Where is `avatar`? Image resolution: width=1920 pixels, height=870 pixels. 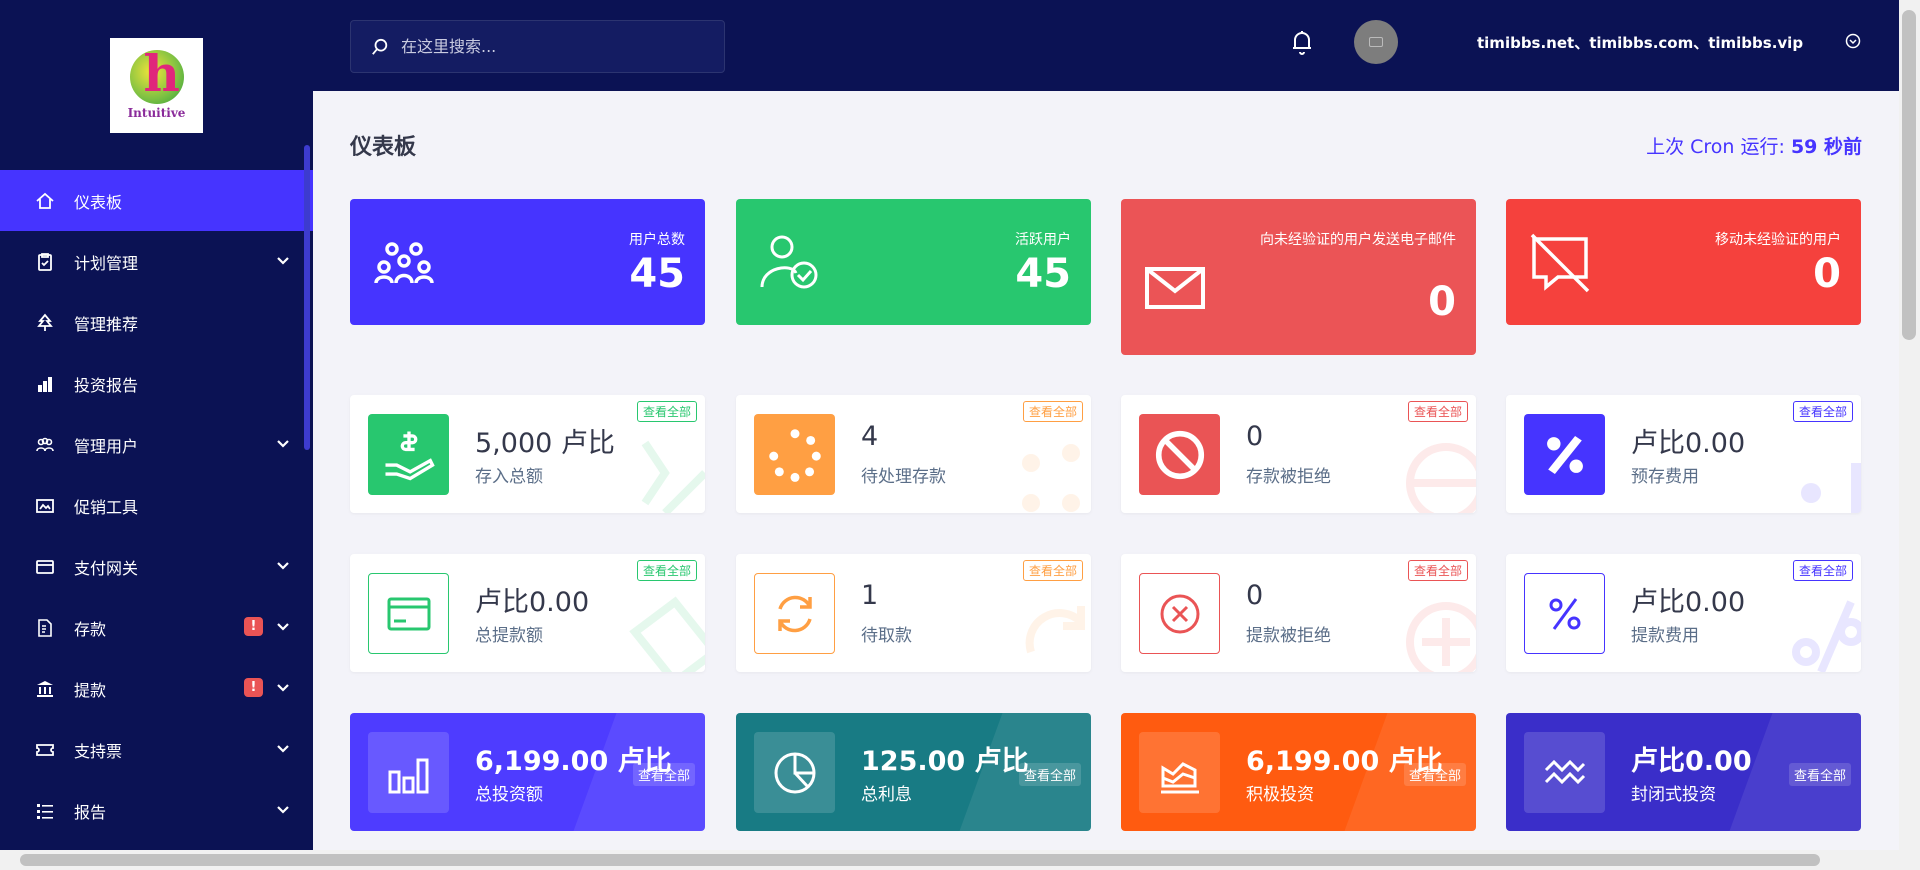 avatar is located at coordinates (1376, 42).